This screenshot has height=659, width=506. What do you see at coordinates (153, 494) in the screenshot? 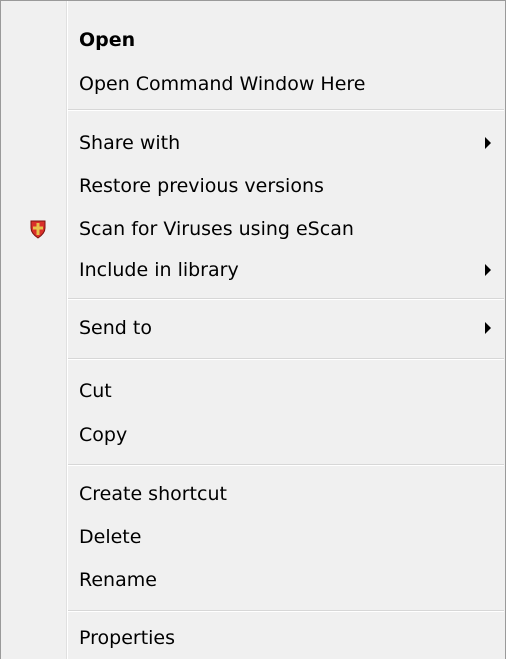
I see `menu-item-label: Create shortcut` at bounding box center [153, 494].